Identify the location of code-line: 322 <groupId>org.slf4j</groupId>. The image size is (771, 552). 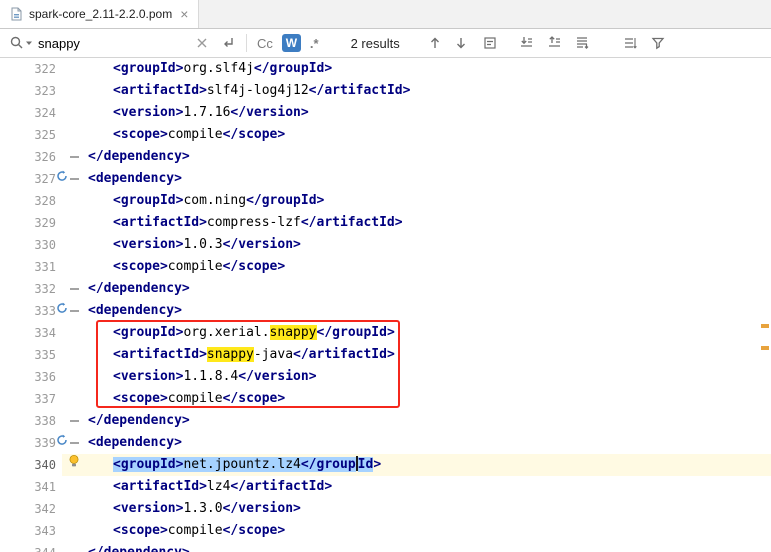
(385, 69).